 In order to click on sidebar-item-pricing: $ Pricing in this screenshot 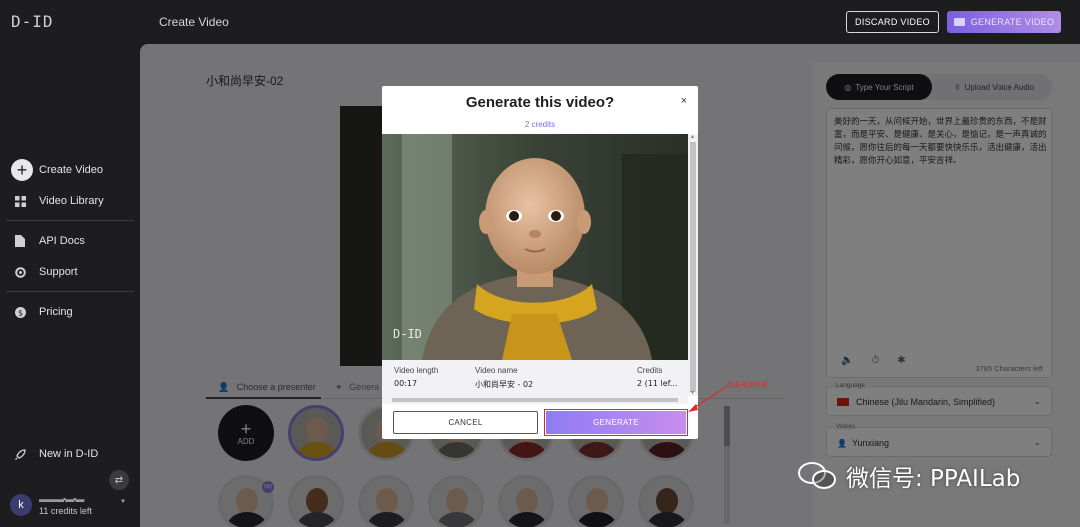, I will do `click(43, 312)`.